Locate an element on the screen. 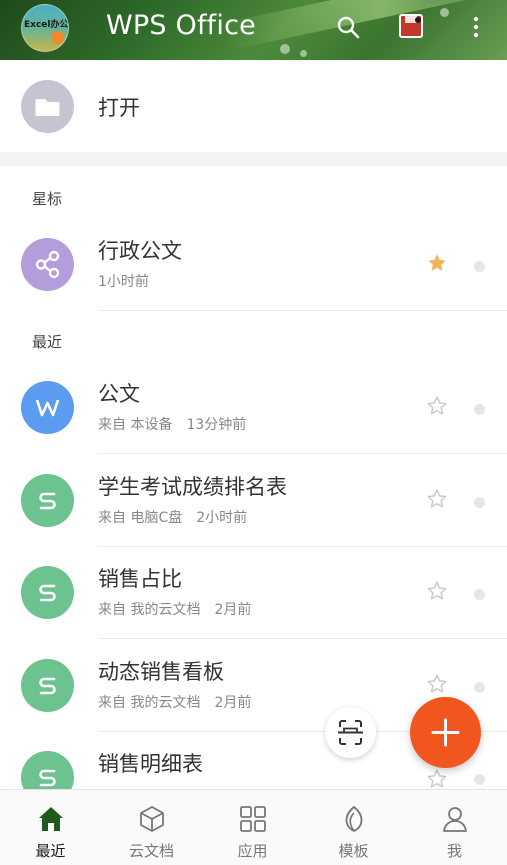  recent-item: 学生考试成绩排名表 来自 电脑C盘 2小时前 is located at coordinates (253, 501).